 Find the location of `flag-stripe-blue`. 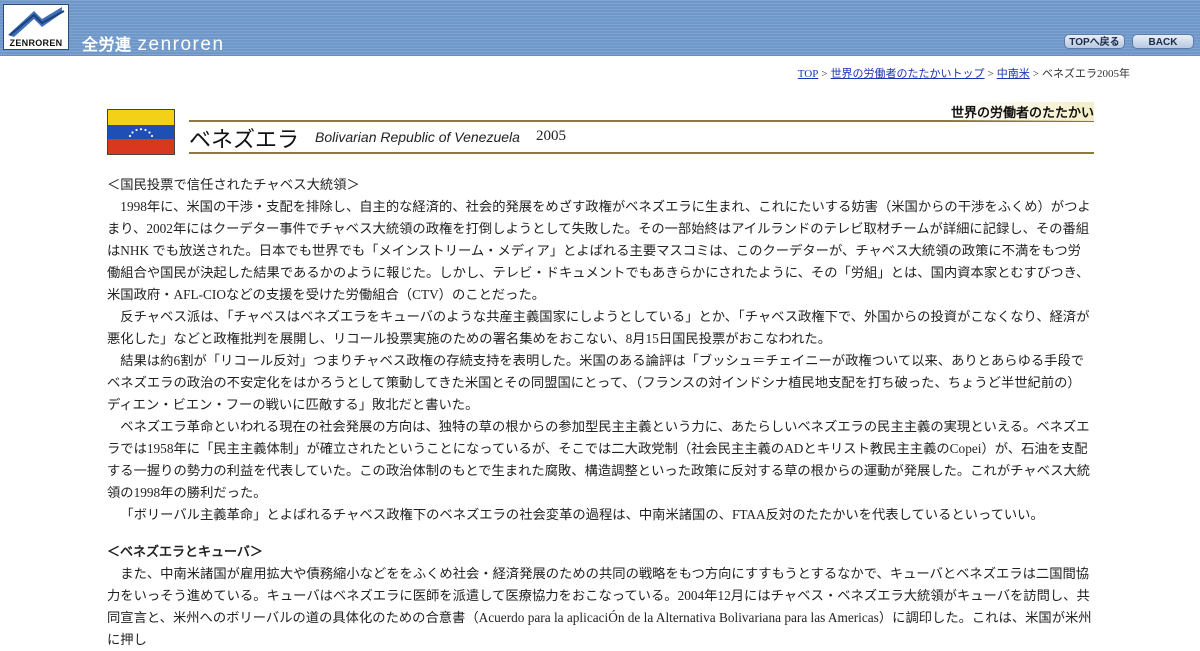

flag-stripe-blue is located at coordinates (141, 132).